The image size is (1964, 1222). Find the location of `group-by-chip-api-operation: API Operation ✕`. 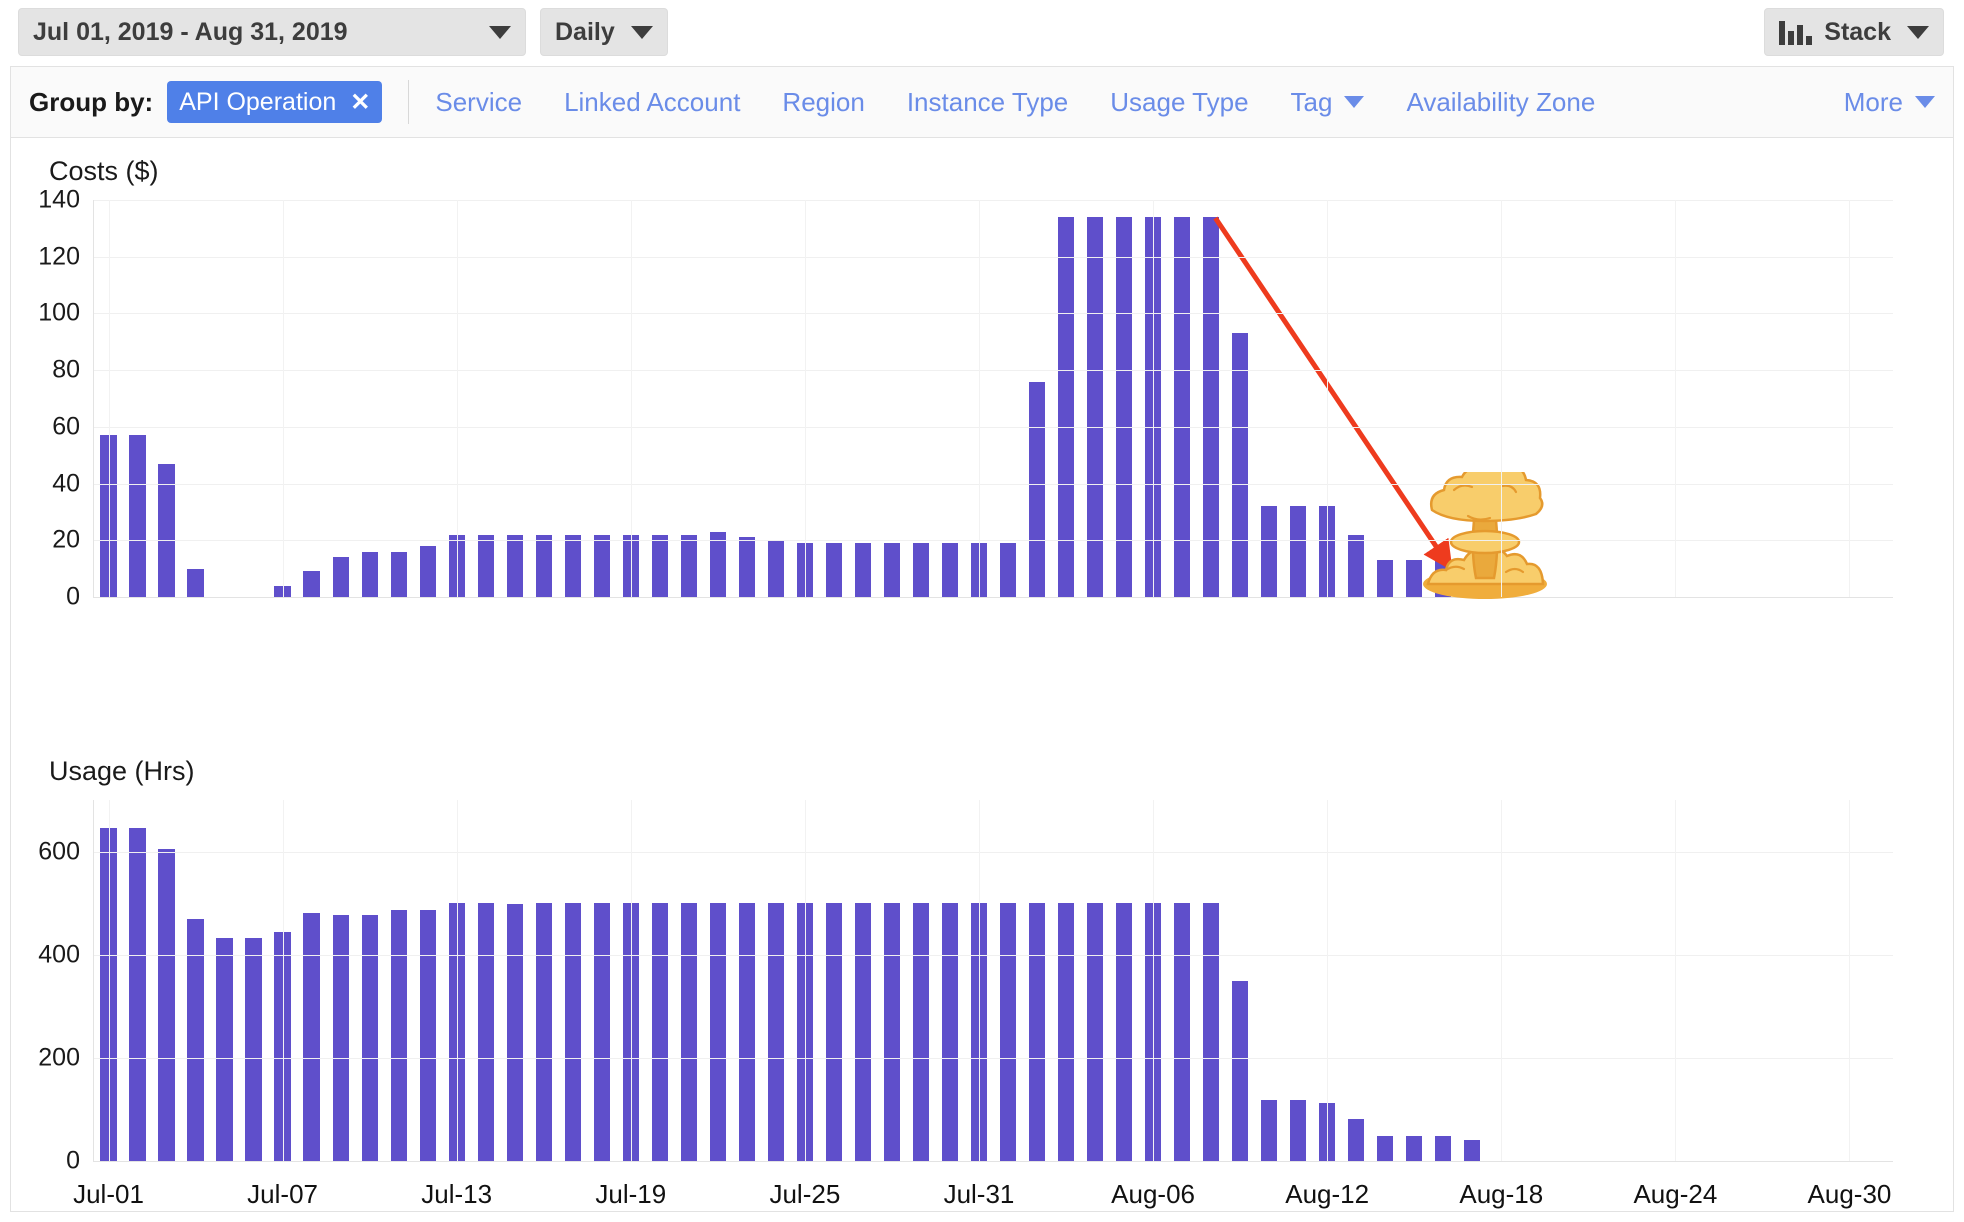

group-by-chip-api-operation: API Operation ✕ is located at coordinates (275, 102).